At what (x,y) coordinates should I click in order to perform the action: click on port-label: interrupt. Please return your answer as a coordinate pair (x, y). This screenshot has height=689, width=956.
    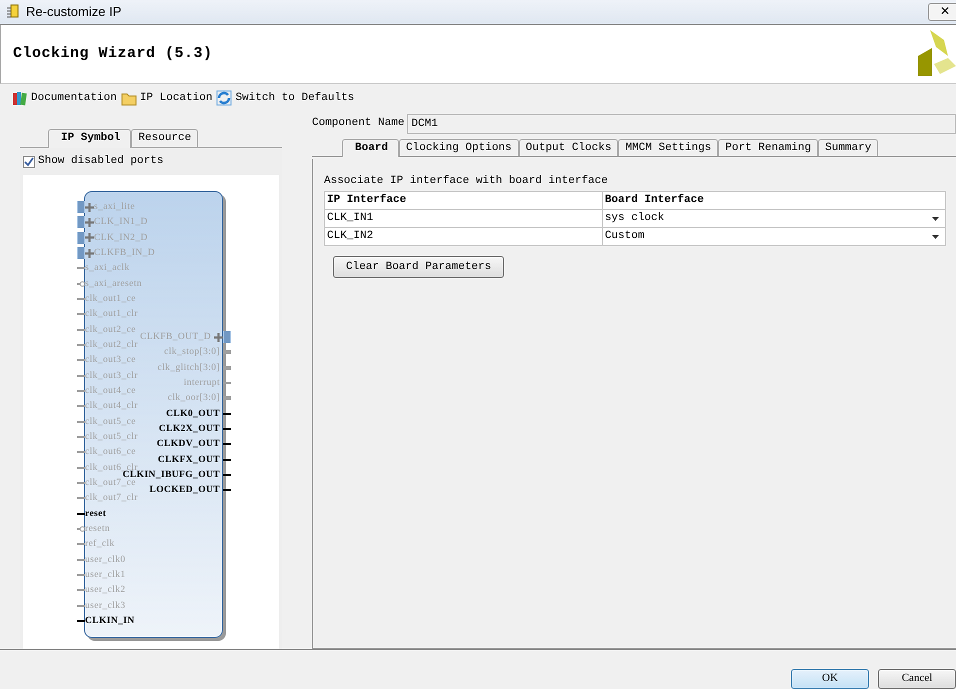
    Looking at the image, I should click on (202, 383).